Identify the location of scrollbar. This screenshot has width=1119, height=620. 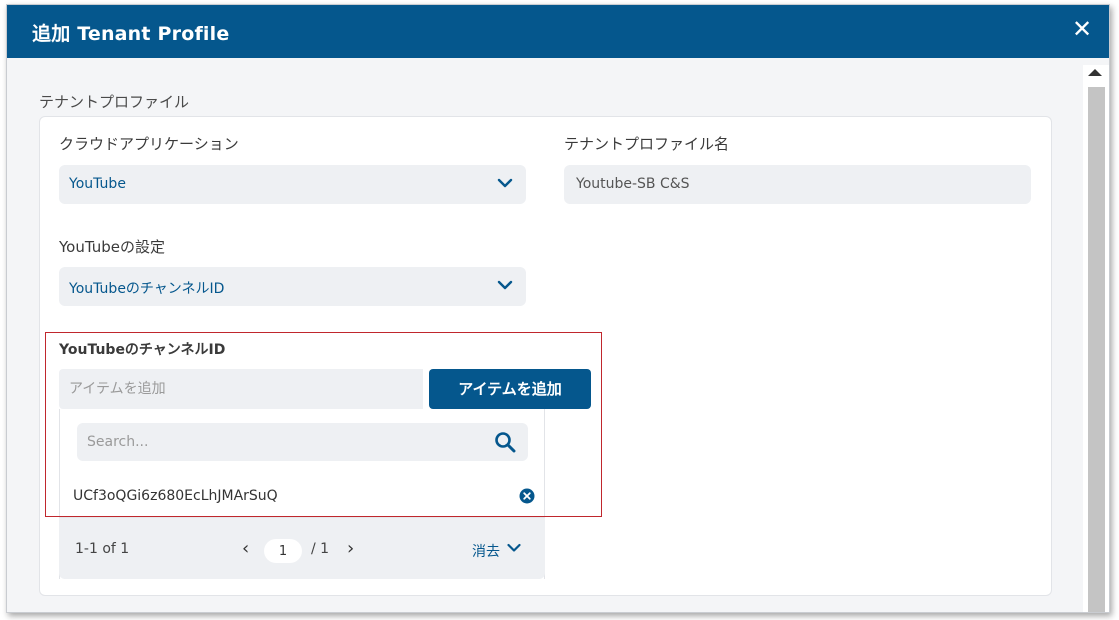
(1096, 338).